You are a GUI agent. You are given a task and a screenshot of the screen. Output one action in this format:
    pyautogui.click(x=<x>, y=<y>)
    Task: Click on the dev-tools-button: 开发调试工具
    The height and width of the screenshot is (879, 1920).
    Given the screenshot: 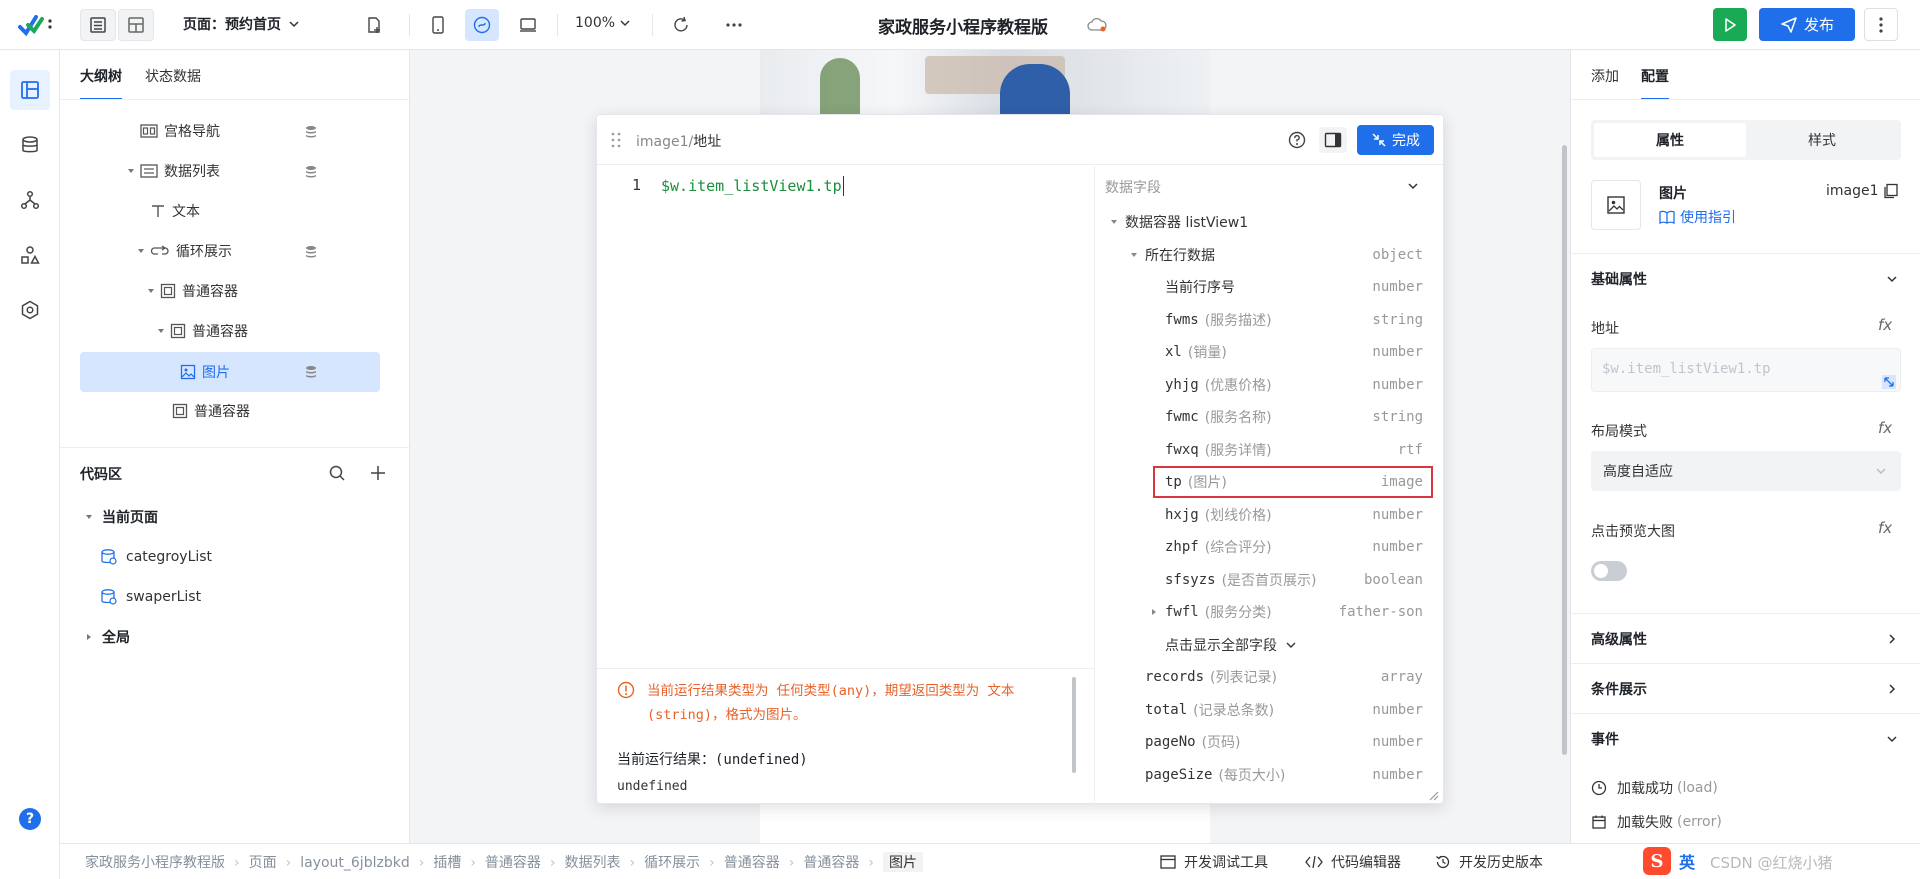 What is the action you would take?
    pyautogui.click(x=1214, y=862)
    